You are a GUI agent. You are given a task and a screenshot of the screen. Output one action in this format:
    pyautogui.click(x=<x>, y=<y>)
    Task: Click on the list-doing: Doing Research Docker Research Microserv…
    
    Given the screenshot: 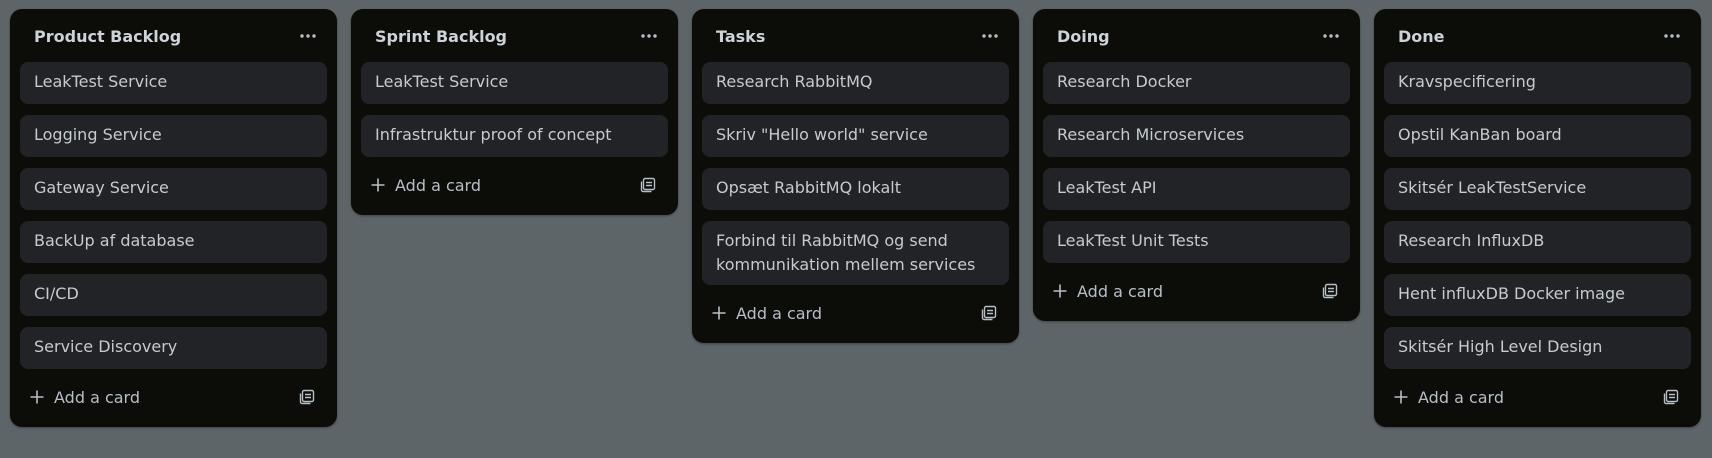 What is the action you would take?
    pyautogui.click(x=1196, y=165)
    